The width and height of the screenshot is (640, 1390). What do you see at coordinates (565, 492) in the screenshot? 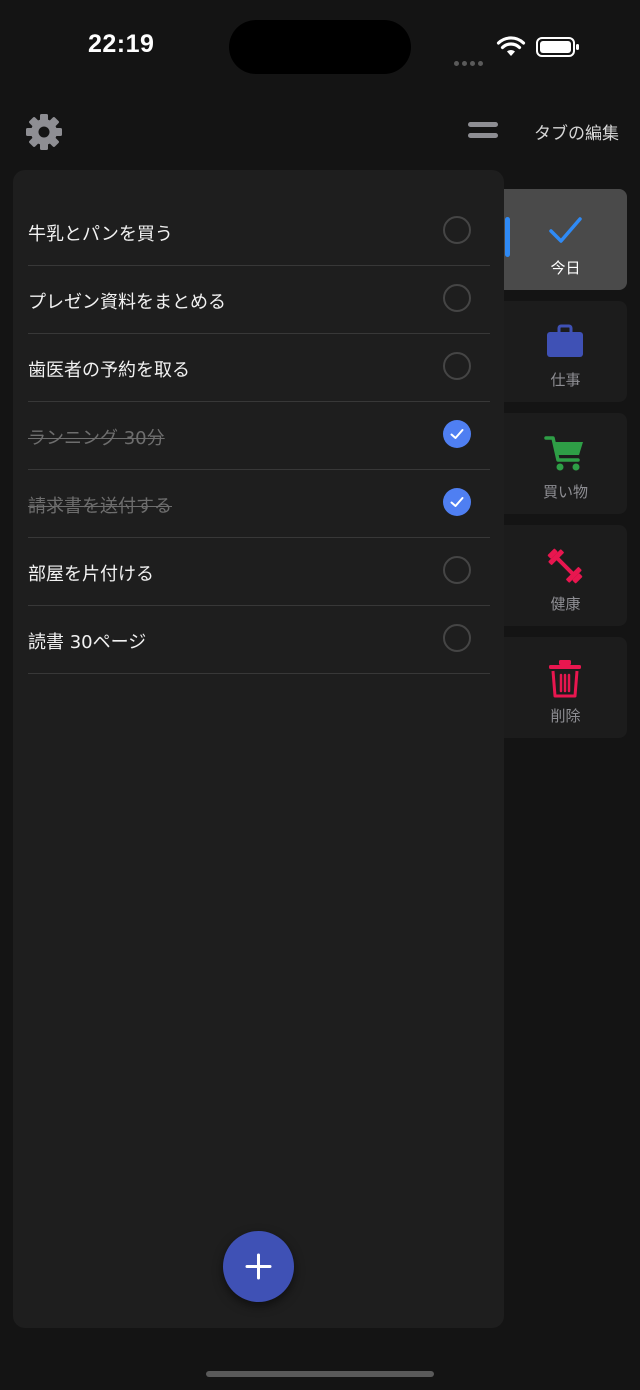
I see `tab-label: 買い物` at bounding box center [565, 492].